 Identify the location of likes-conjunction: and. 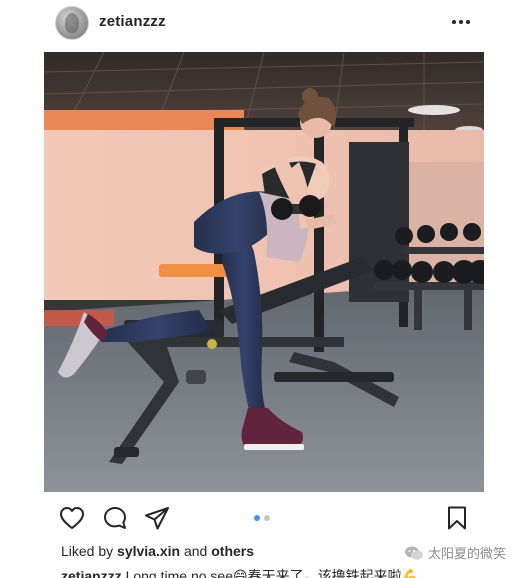
(195, 551).